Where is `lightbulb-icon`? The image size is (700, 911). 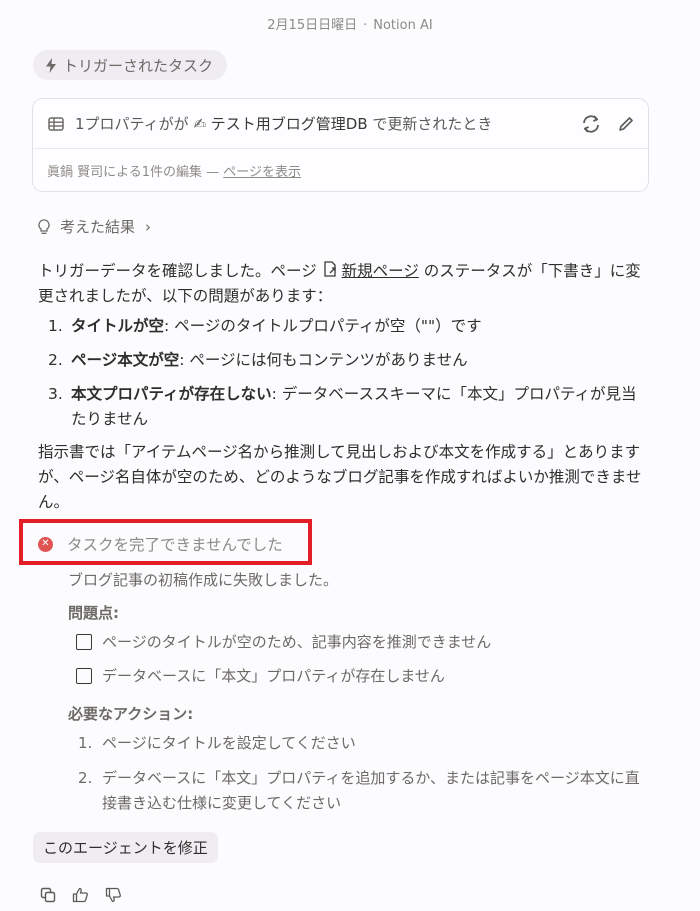
lightbulb-icon is located at coordinates (44, 226).